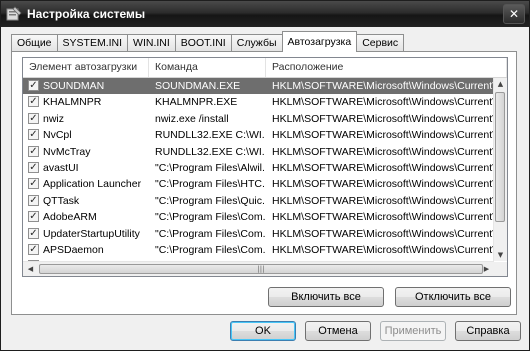 The image size is (530, 351). I want to click on tab-tools: Сервис, so click(380, 43).